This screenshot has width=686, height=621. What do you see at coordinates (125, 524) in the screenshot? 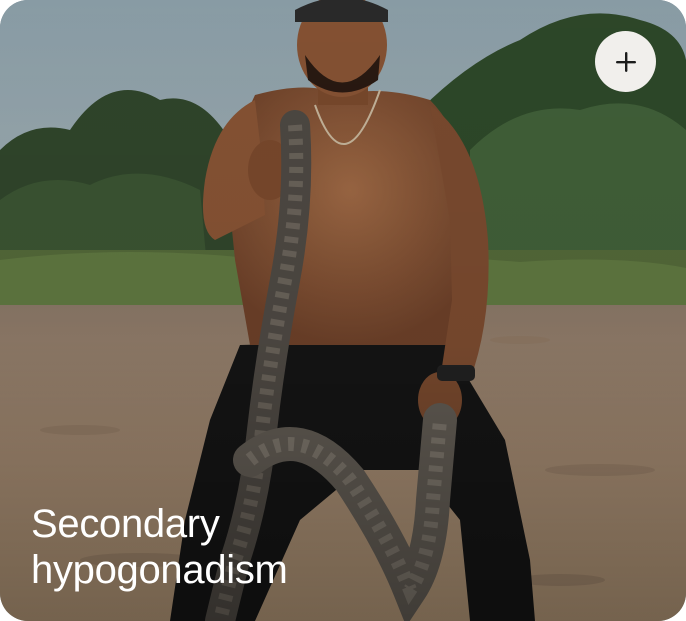
I see `card-title-line-1: Secondary` at bounding box center [125, 524].